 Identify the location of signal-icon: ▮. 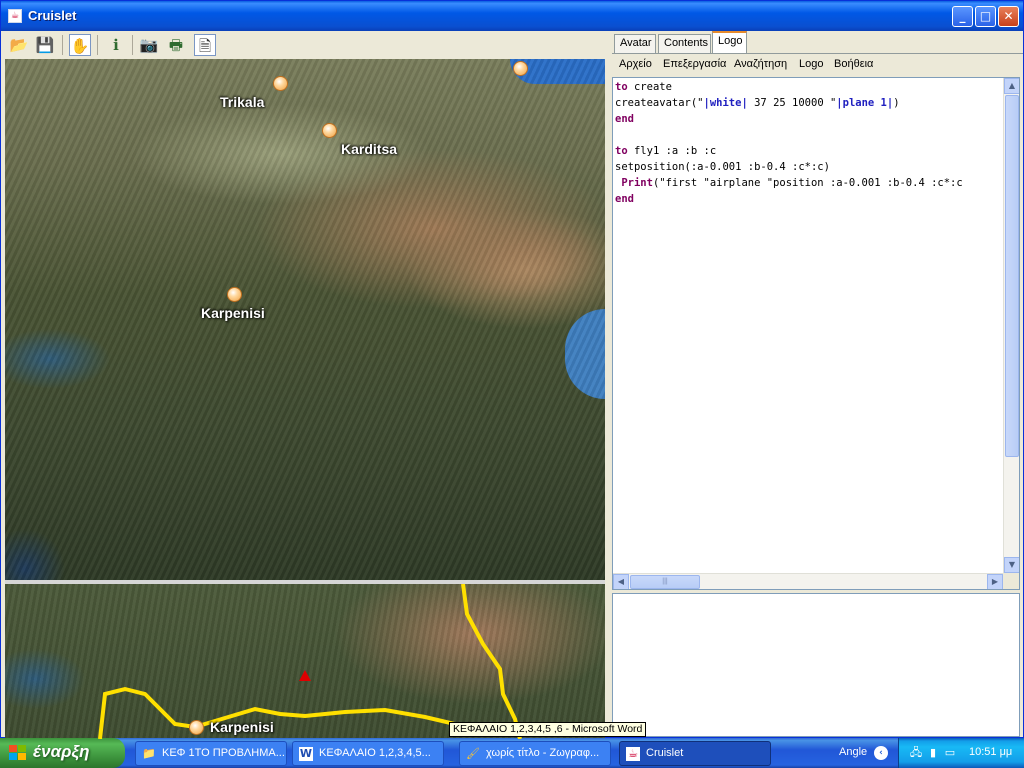
(933, 753).